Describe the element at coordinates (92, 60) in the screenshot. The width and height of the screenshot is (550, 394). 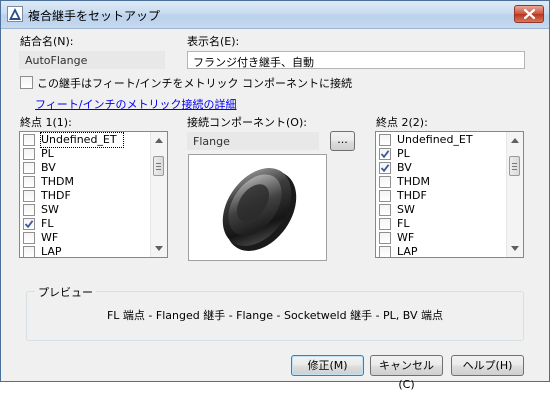
I see `joint-name-field: AutoFlange` at that location.